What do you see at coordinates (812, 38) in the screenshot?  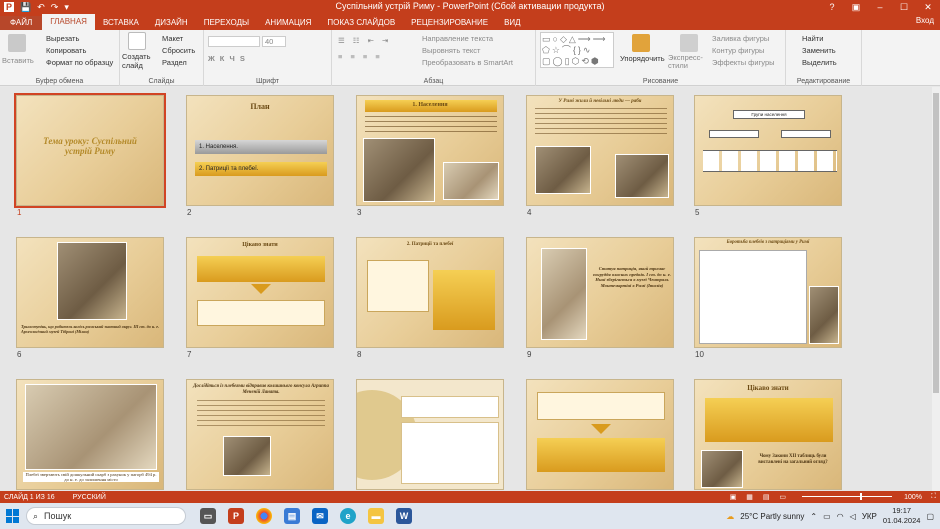 I see `find-button: Найти` at bounding box center [812, 38].